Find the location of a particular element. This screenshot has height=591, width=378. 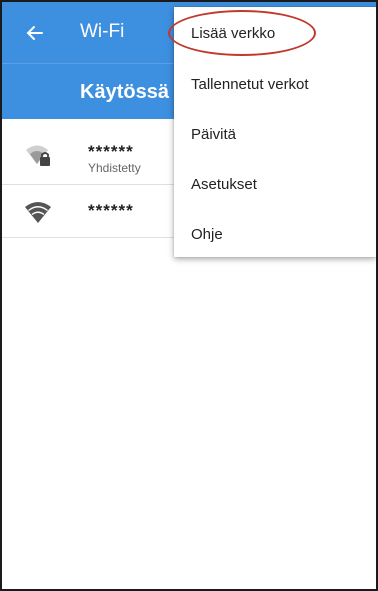

network-status: Yhdistetty is located at coordinates (114, 168).